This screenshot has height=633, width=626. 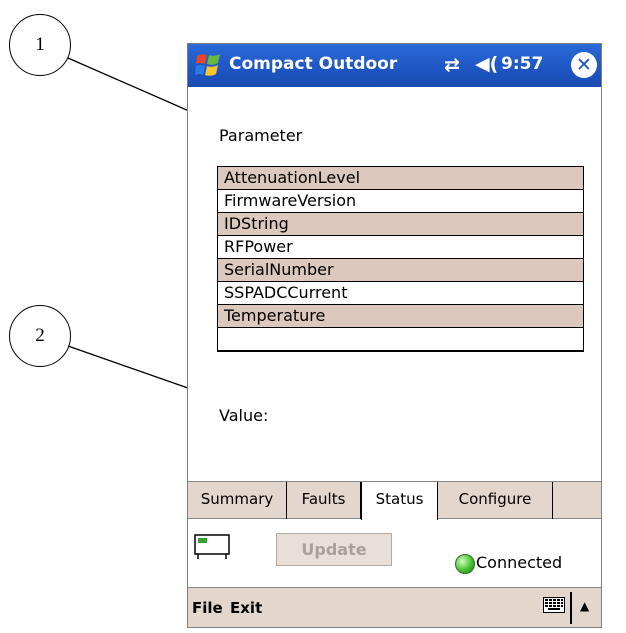 What do you see at coordinates (40, 336) in the screenshot?
I see `callout-2: 2` at bounding box center [40, 336].